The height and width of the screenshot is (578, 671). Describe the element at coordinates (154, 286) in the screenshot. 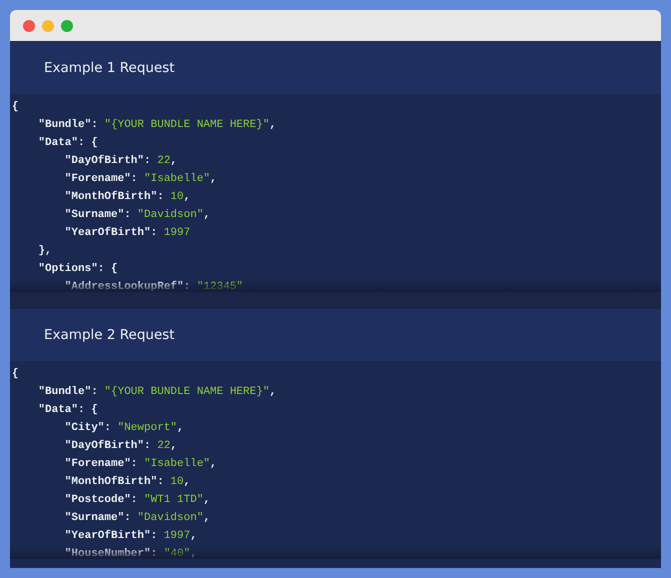

I see `code-line: "AddressLookupRef": "12345"` at that location.